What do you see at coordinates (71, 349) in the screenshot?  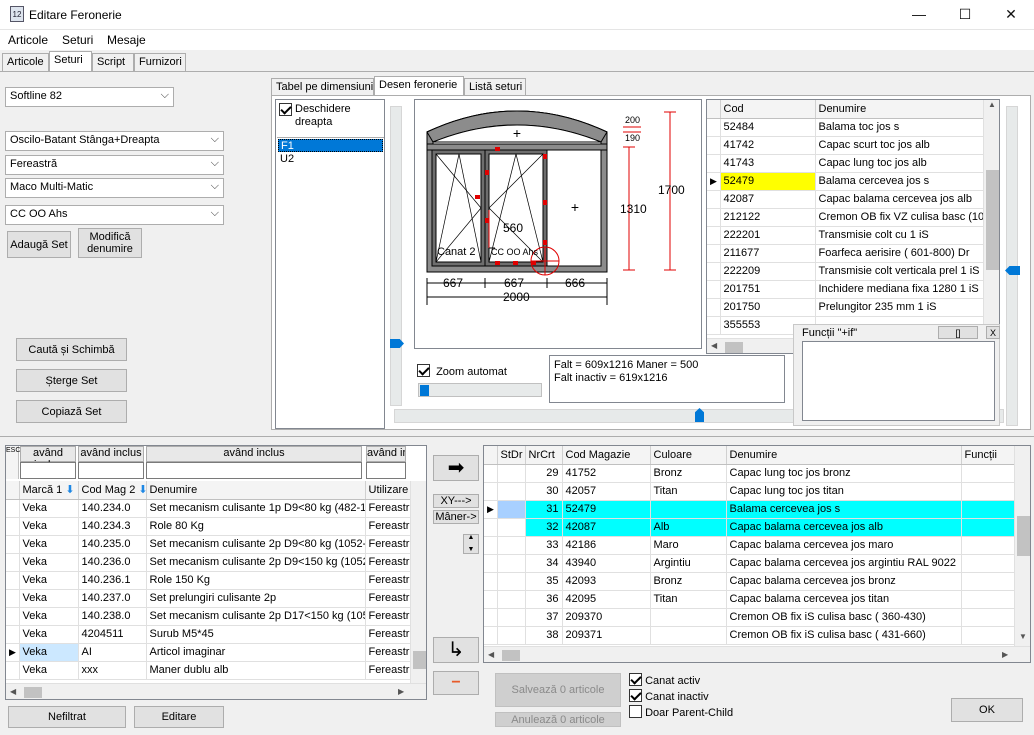 I see `search-replace-button: Caută și Schimbă` at bounding box center [71, 349].